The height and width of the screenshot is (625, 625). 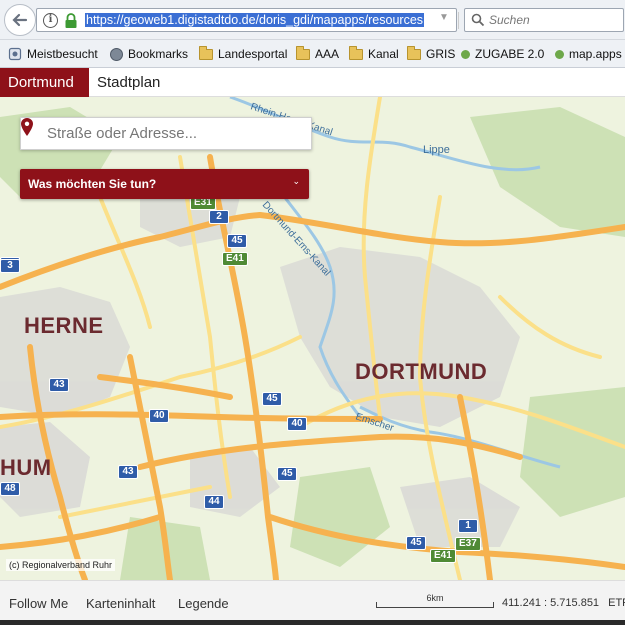 I want to click on bookmark-meistbesucht: Meistbesucht, so click(x=53, y=54).